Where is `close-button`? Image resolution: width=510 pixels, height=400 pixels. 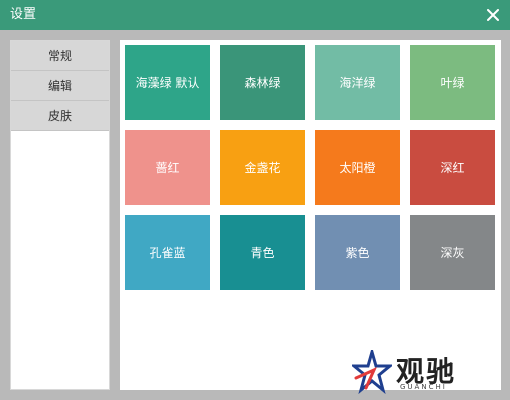
close-button is located at coordinates (493, 15).